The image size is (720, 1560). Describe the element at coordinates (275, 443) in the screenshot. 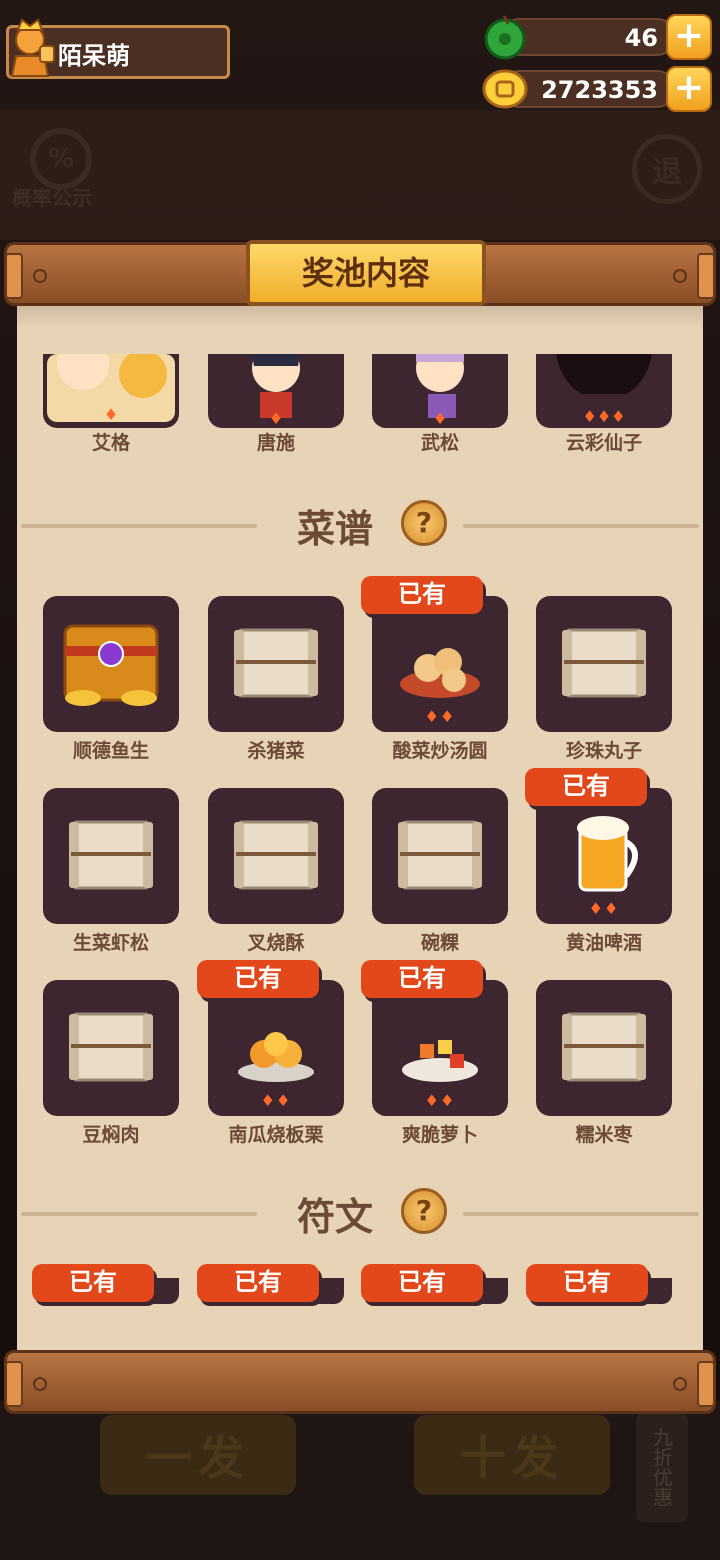

I see `character-label: 唐施` at that location.